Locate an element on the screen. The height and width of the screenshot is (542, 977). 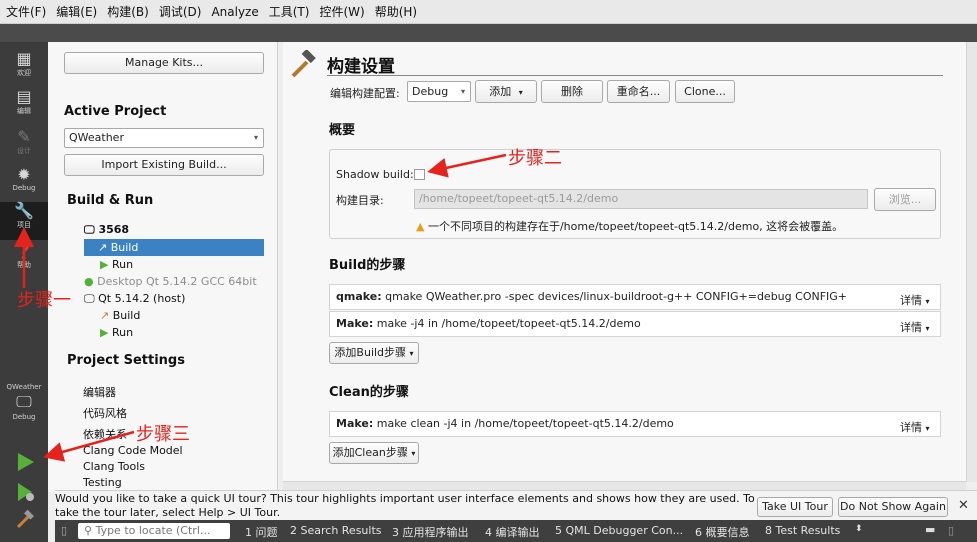
tree-item-build: ↗ Build is located at coordinates (174, 247).